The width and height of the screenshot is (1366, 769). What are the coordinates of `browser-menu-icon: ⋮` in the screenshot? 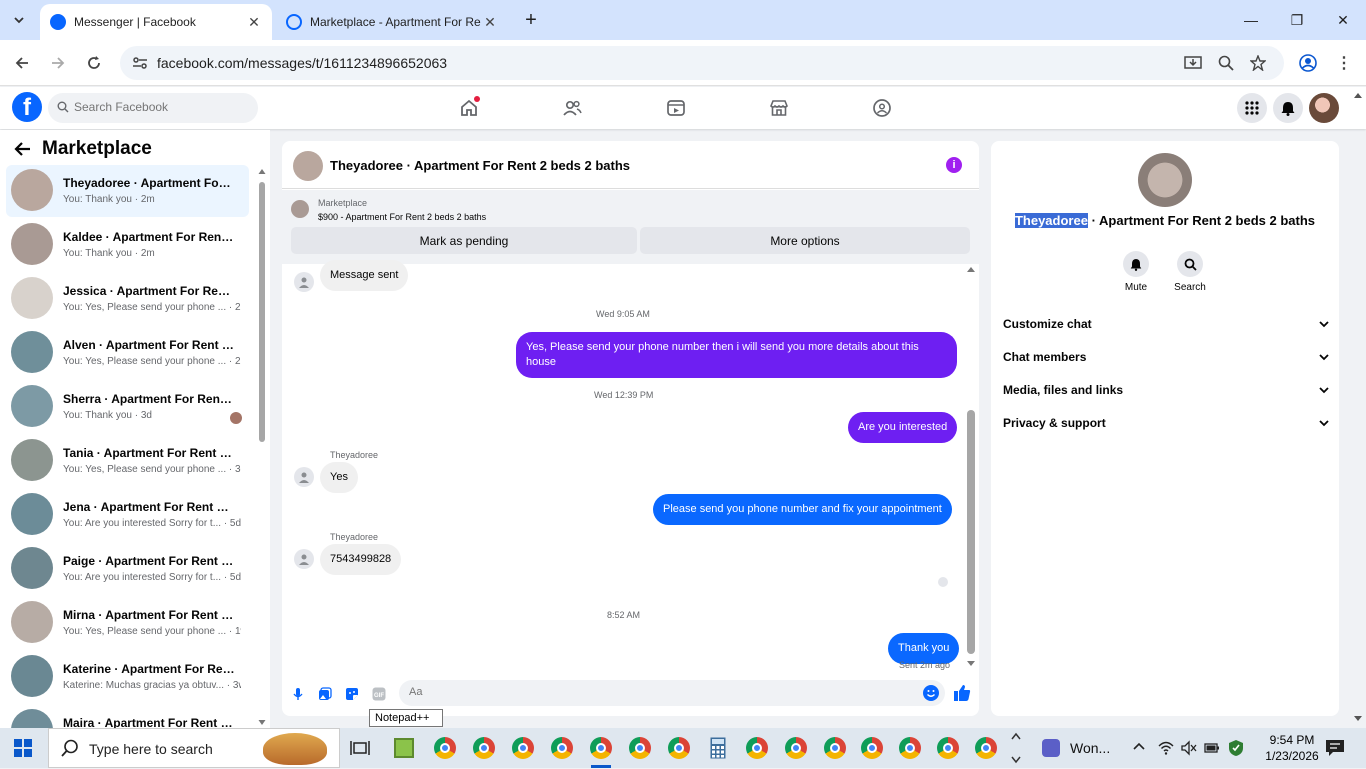 It's located at (1344, 63).